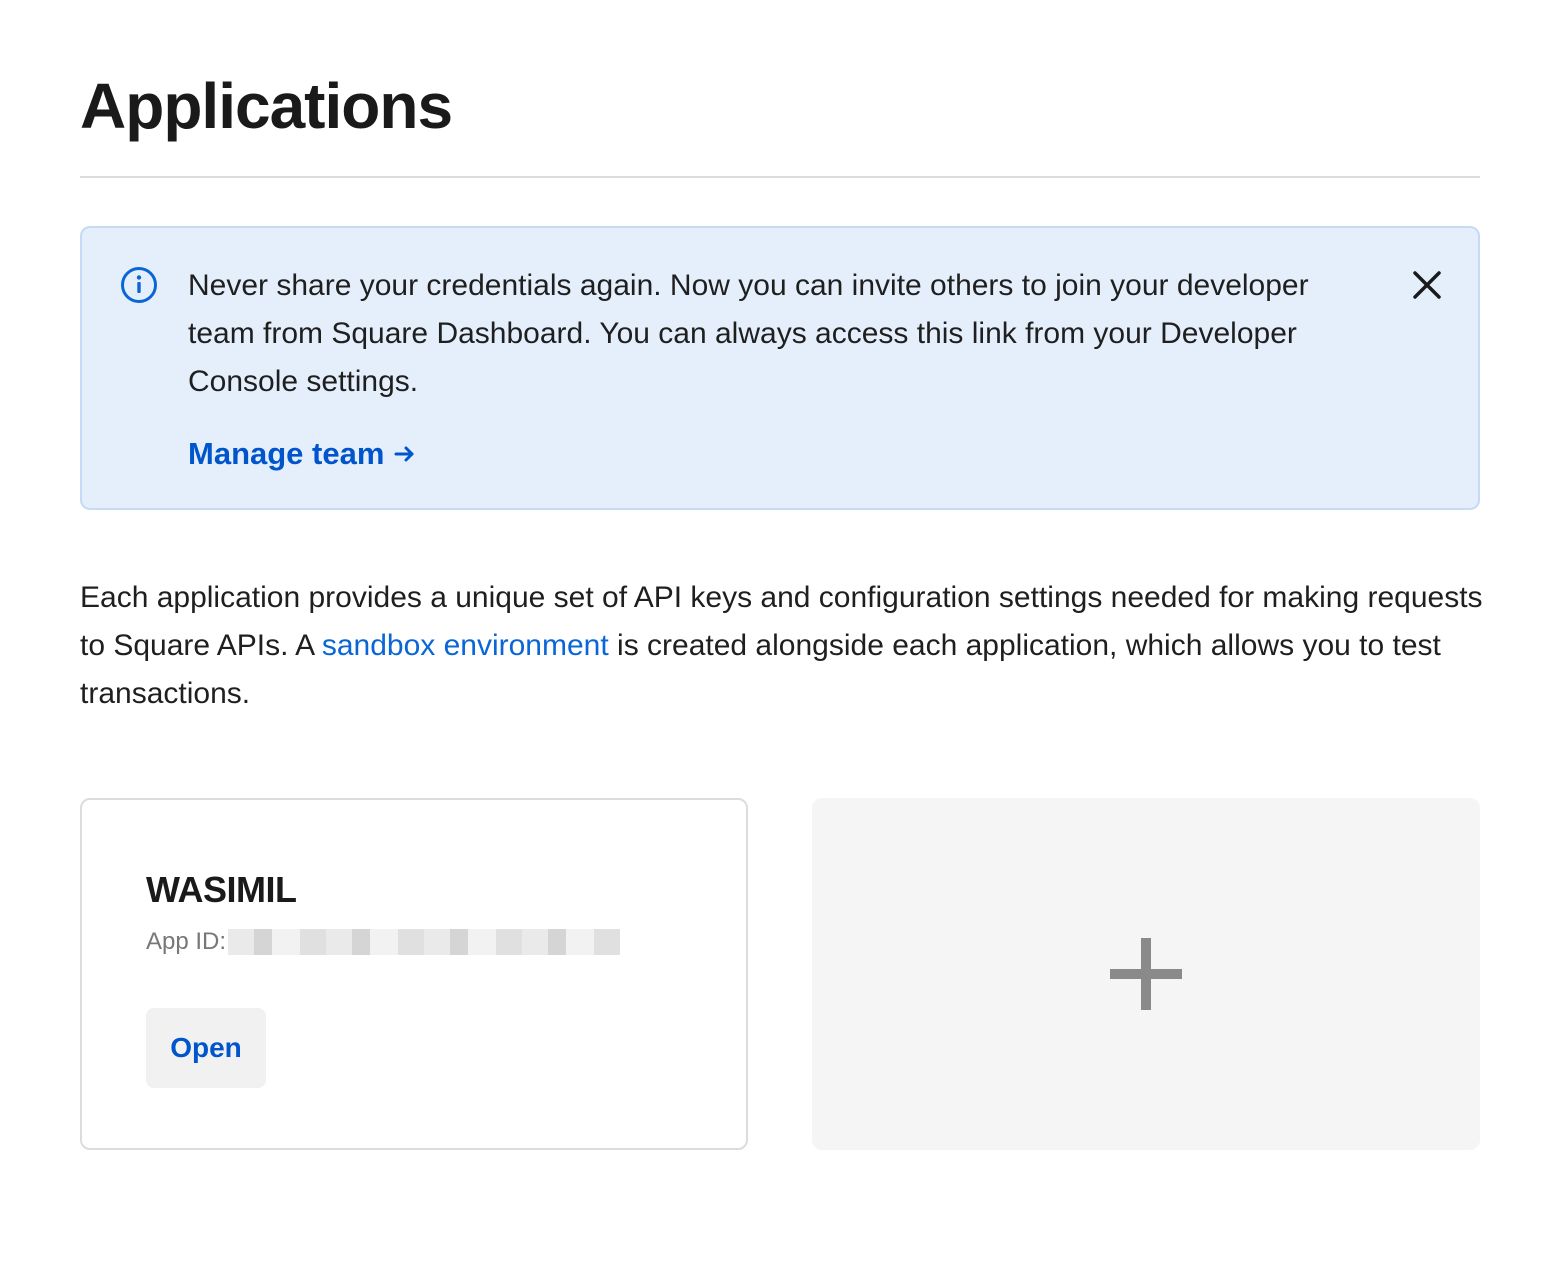  I want to click on info-icon, so click(139, 285).